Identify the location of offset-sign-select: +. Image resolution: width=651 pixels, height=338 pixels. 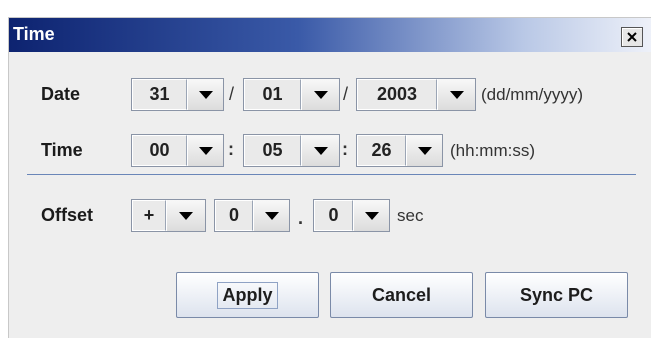
(168, 215).